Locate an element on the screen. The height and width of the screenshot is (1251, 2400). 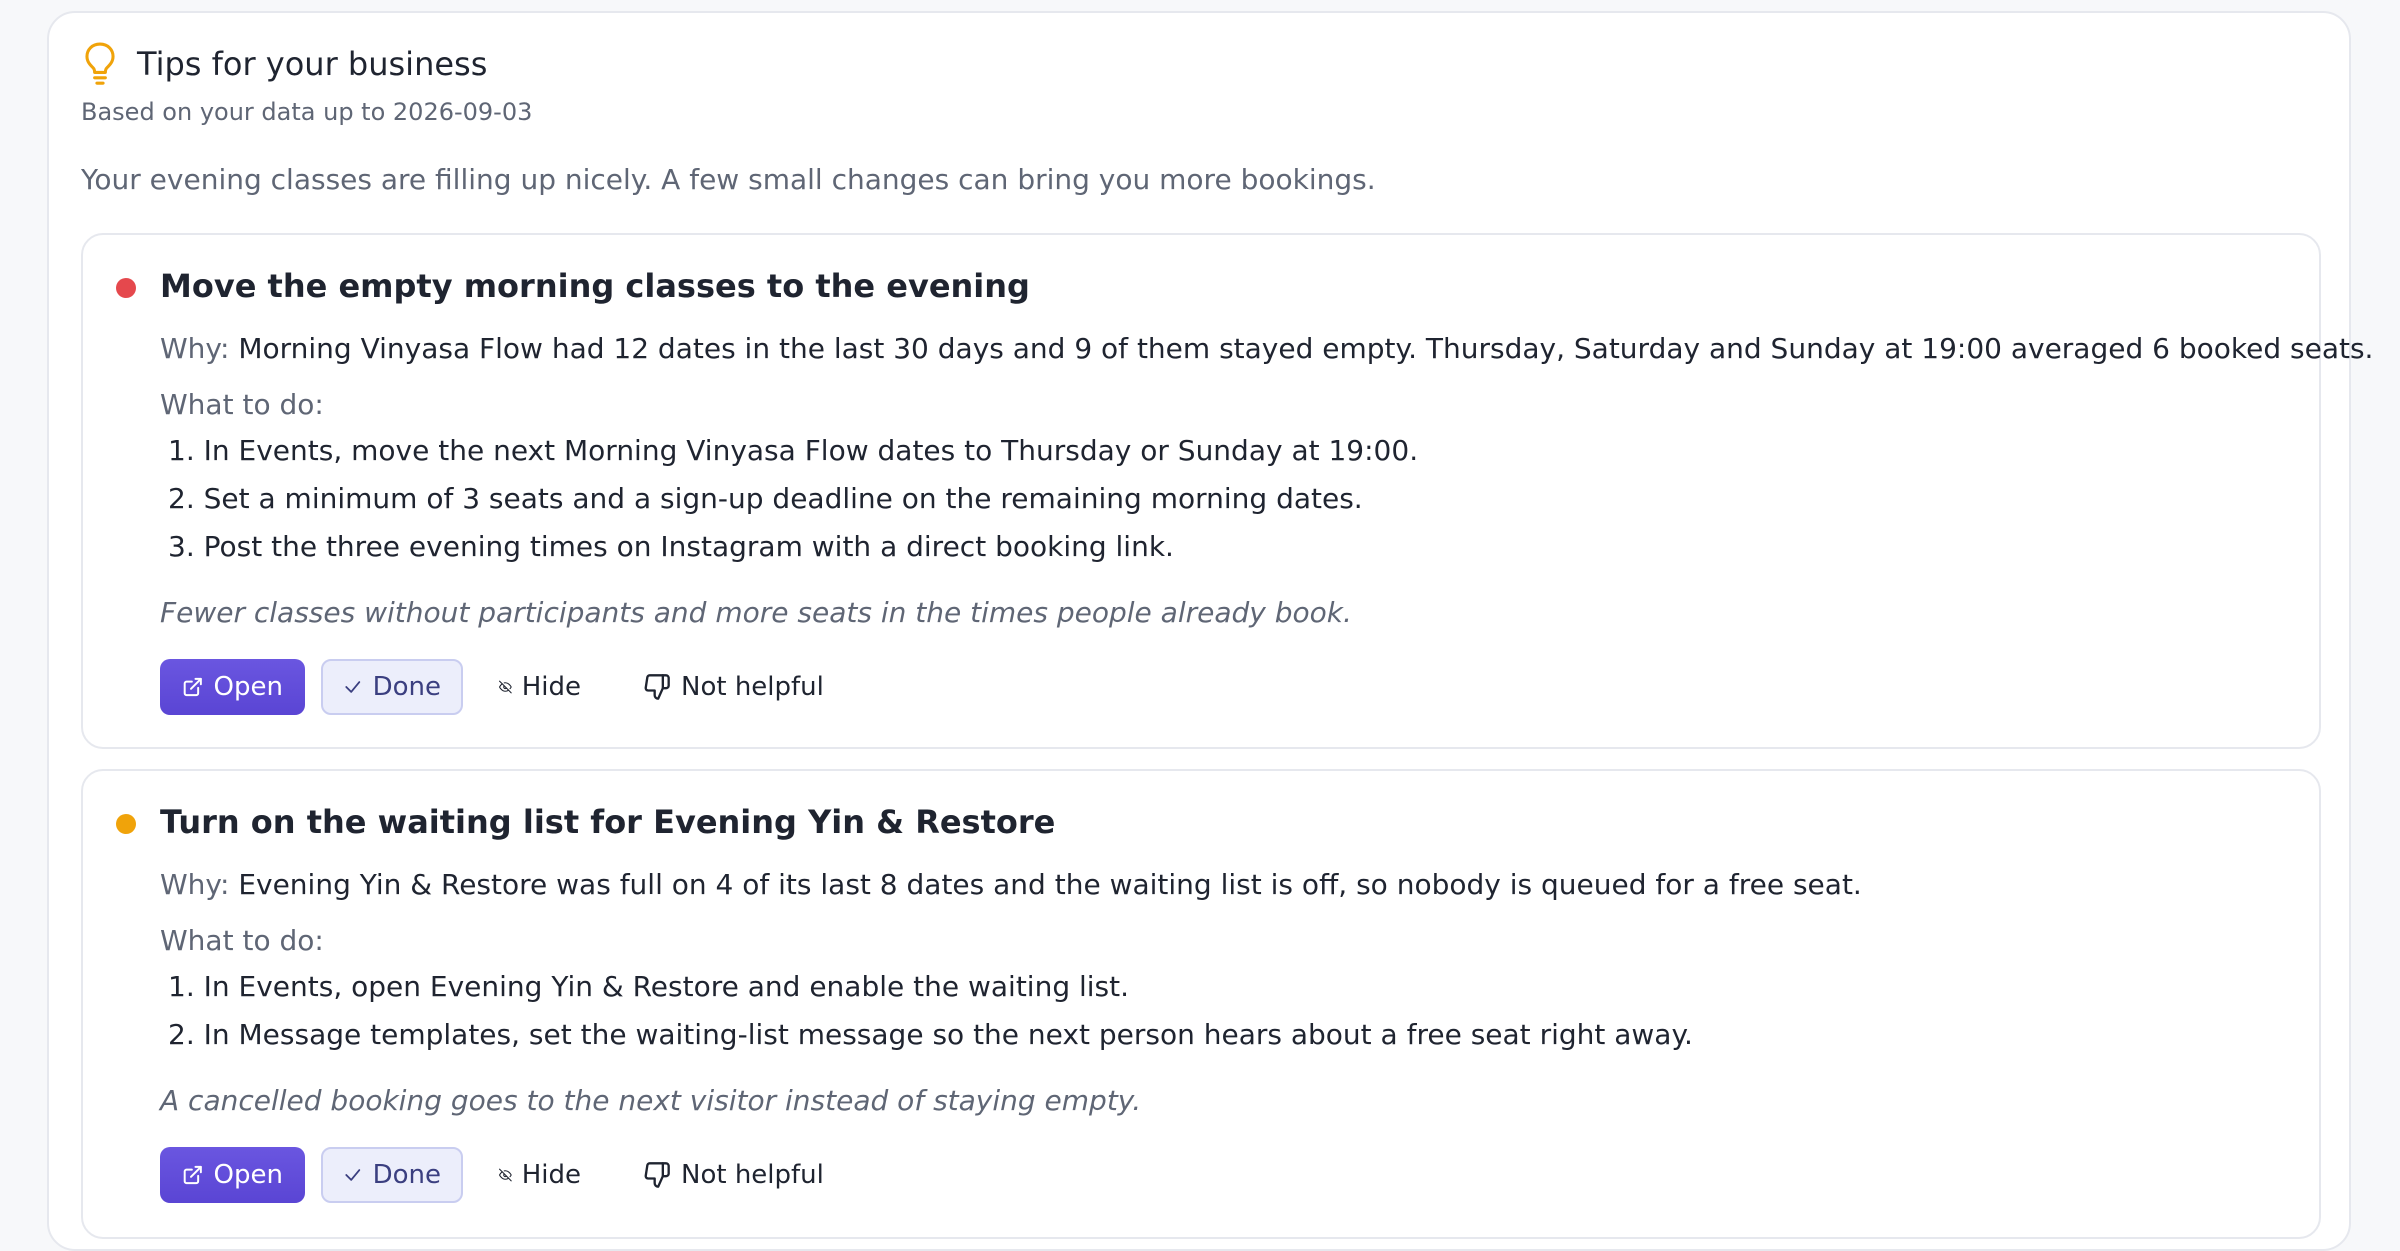
panel-header: Tips for your business is located at coordinates (284, 64).